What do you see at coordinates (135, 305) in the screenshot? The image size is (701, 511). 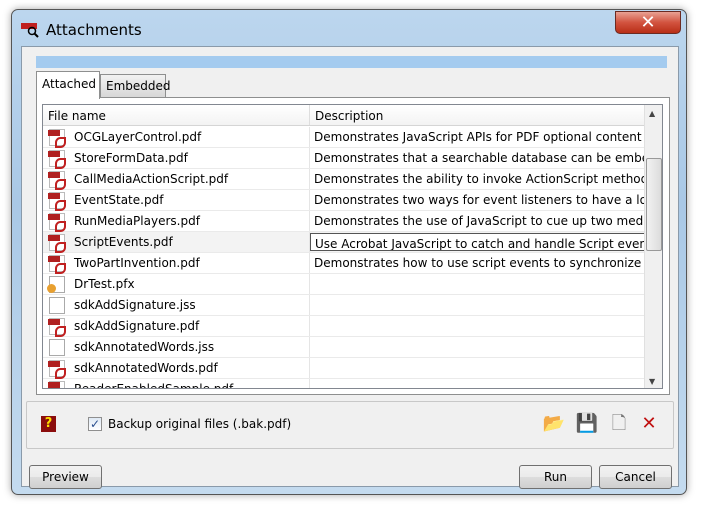 I see `file-name: sdkAddSignature.jss` at bounding box center [135, 305].